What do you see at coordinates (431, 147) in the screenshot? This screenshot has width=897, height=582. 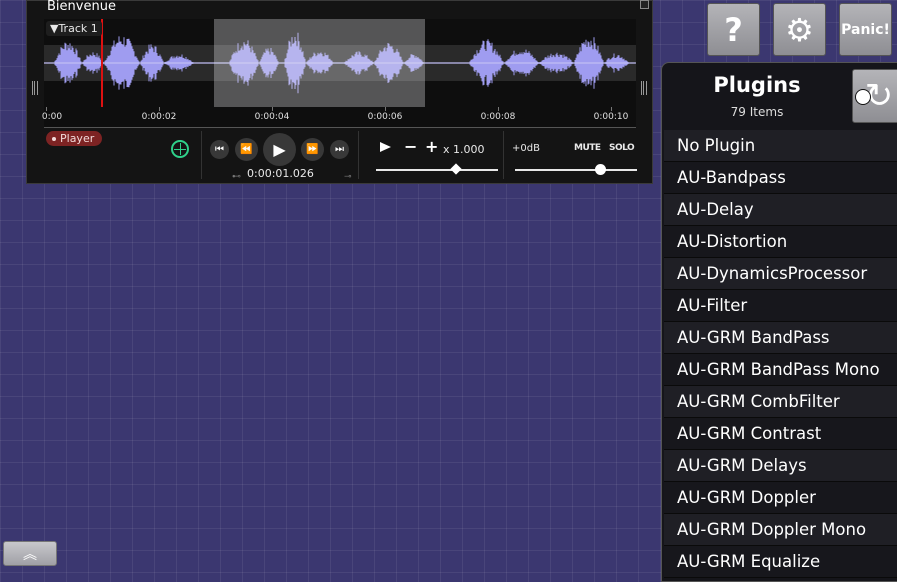 I see `speed-plus-button: +` at bounding box center [431, 147].